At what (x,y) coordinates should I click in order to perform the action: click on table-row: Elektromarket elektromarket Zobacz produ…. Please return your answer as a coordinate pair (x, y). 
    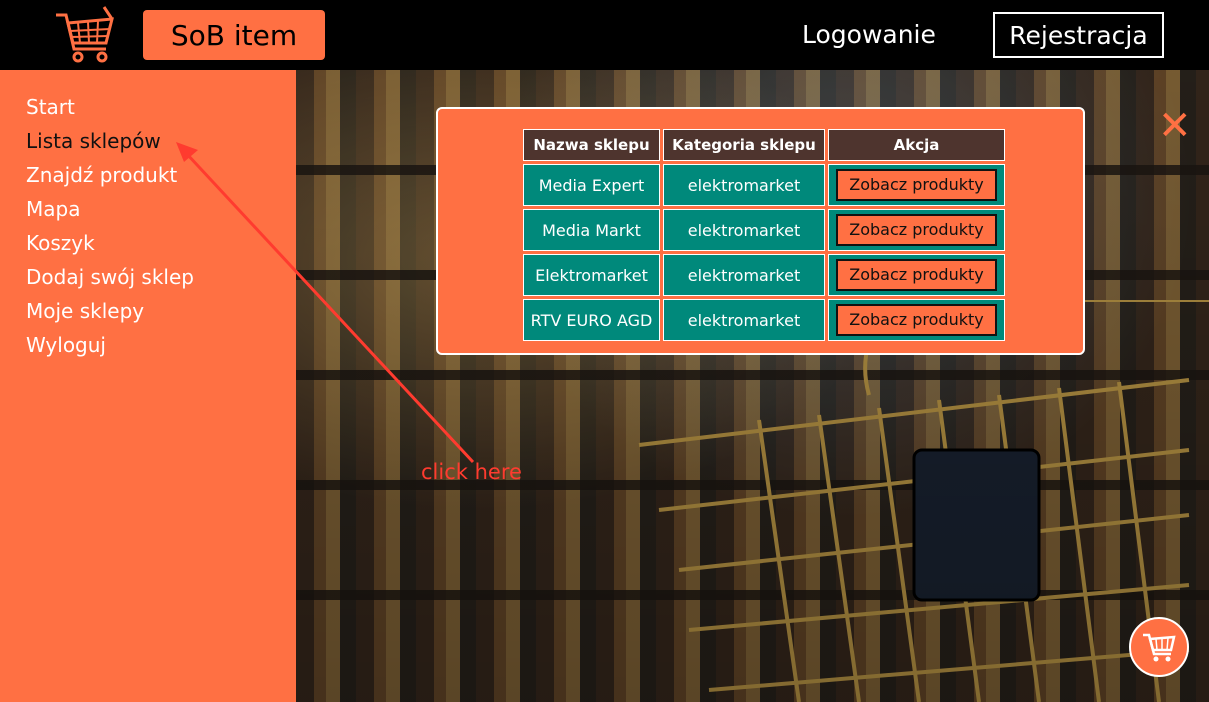
    Looking at the image, I should click on (764, 275).